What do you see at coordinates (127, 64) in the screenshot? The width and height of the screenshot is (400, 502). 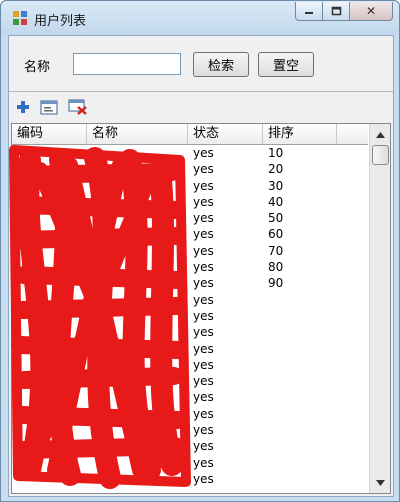 I see `name-search-input` at bounding box center [127, 64].